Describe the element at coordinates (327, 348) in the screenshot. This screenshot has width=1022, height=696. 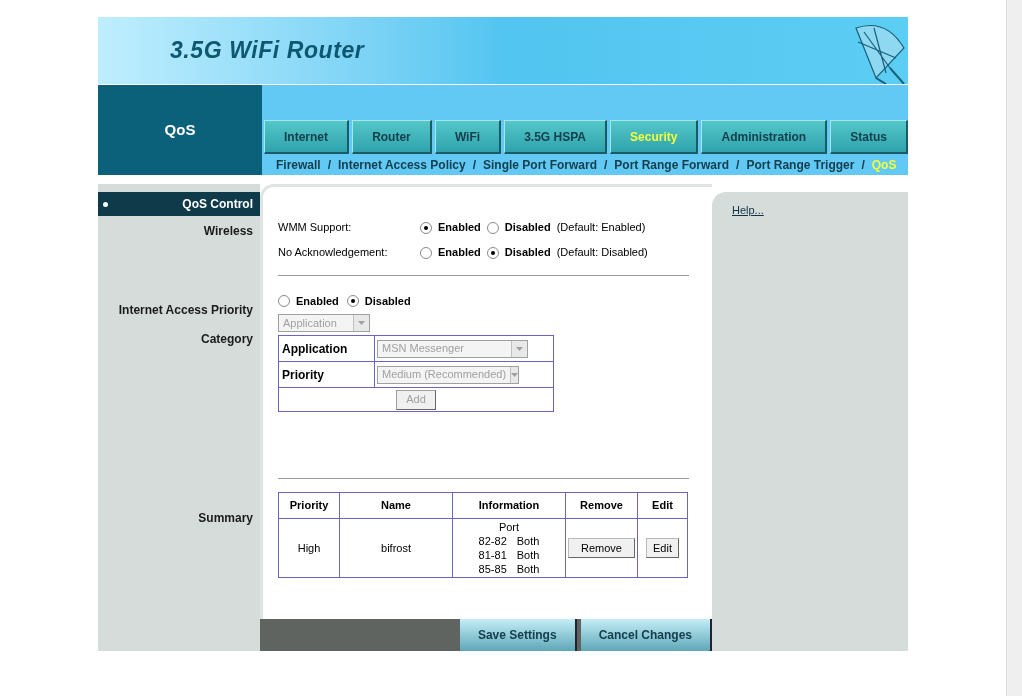
I see `form-label: Application` at that location.